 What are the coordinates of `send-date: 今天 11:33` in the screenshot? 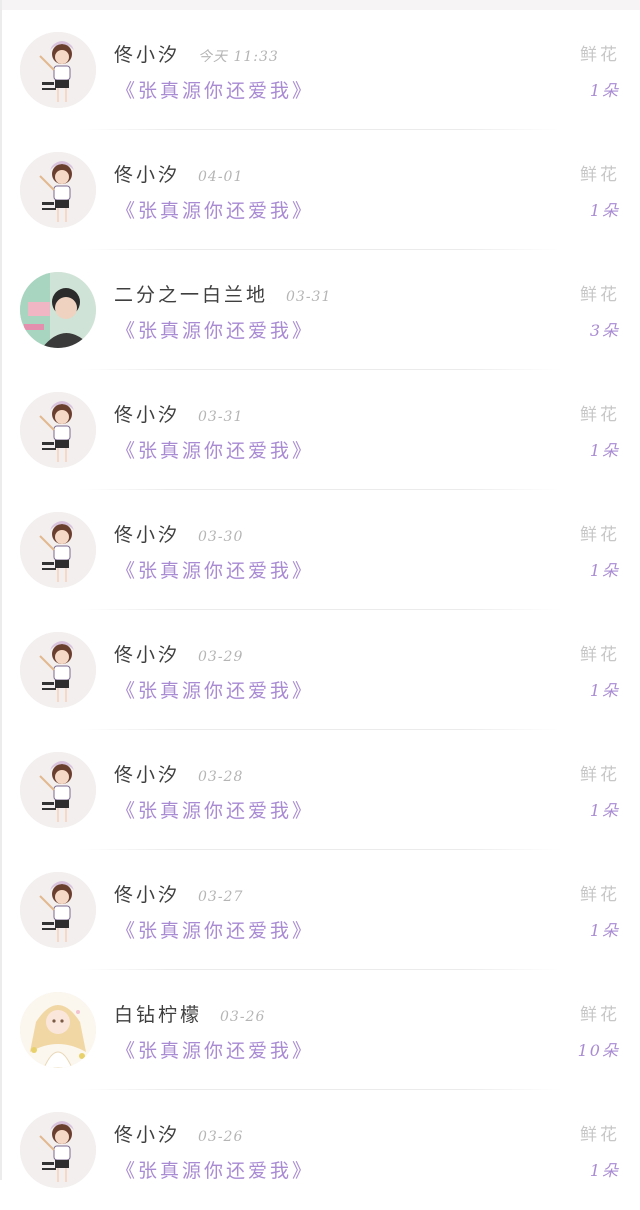 It's located at (238, 57).